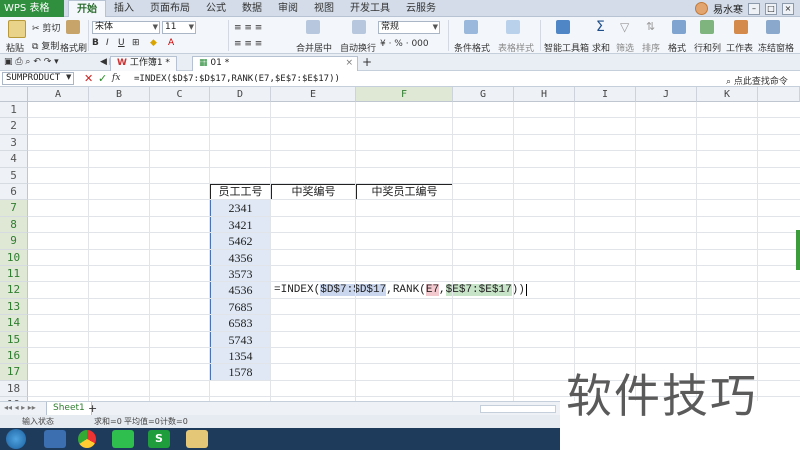 Image resolution: width=800 pixels, height=450 pixels. I want to click on column-header: F, so click(404, 94).